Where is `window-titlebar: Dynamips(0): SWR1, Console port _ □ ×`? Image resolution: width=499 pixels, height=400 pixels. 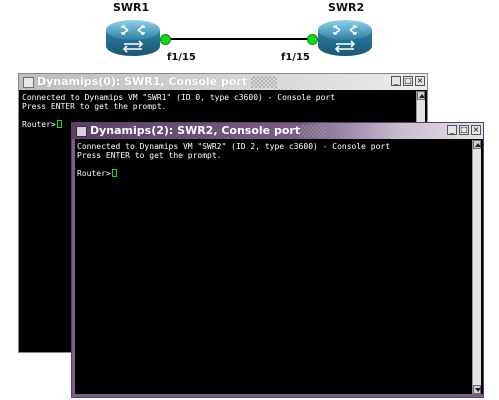 window-titlebar: Dynamips(0): SWR1, Console port _ □ × is located at coordinates (223, 82).